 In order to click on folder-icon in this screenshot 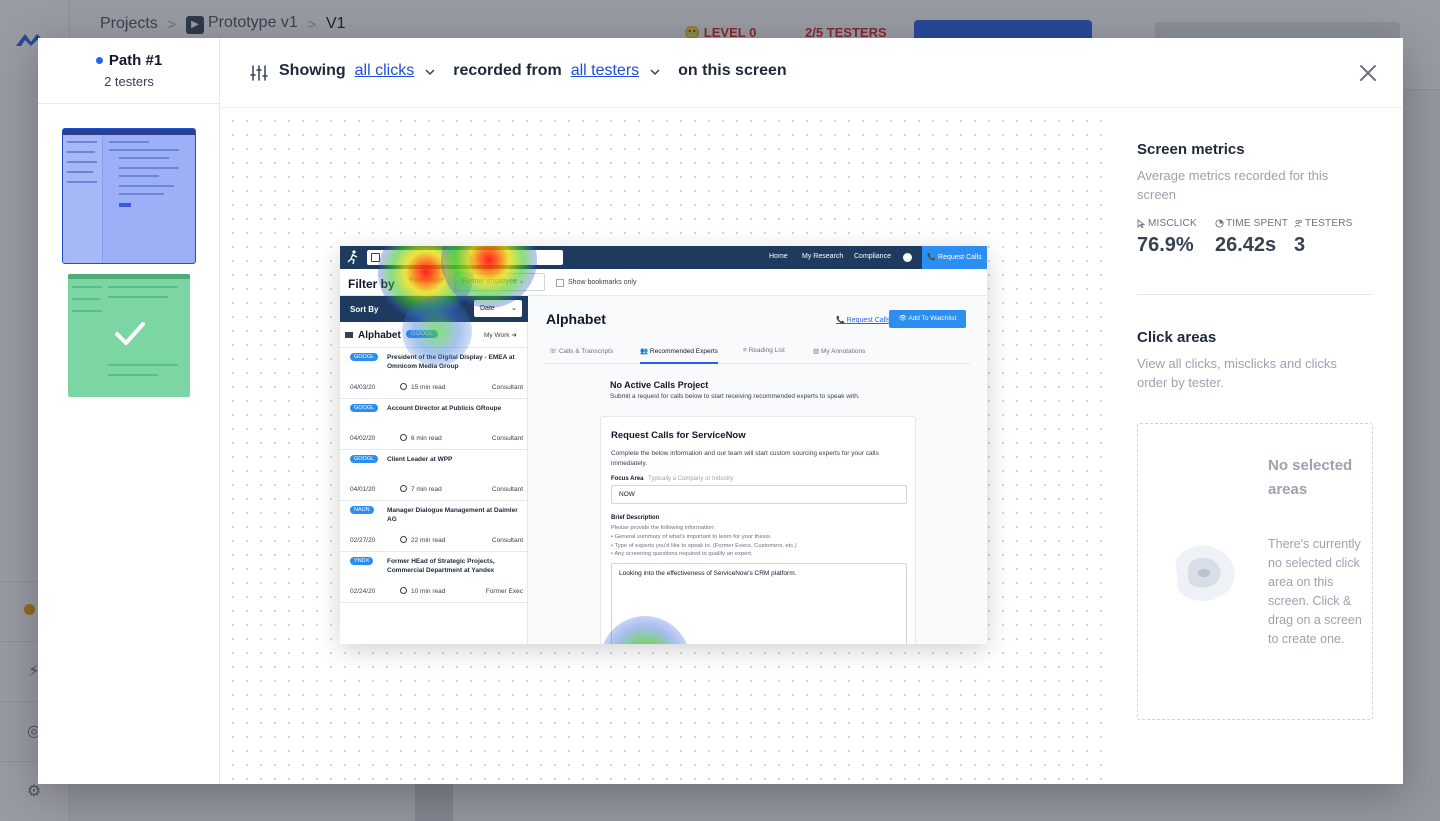, I will do `click(349, 335)`.